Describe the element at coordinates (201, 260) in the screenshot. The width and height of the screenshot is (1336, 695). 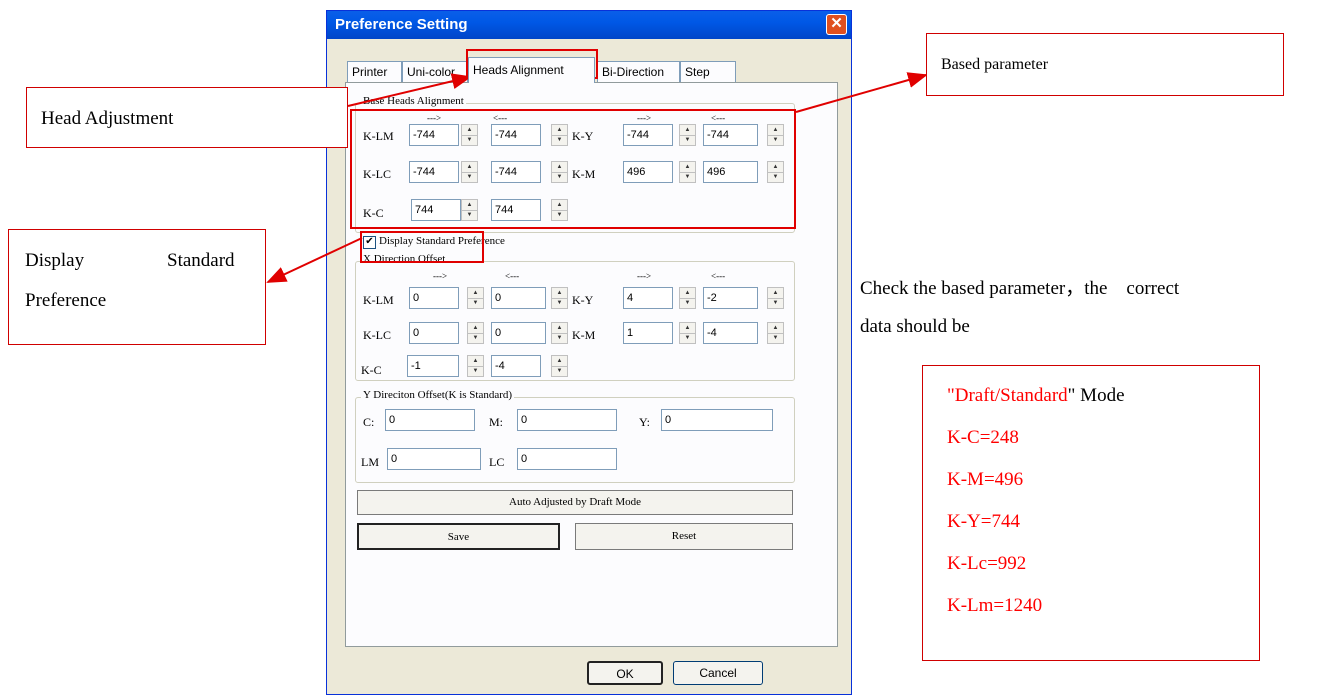
I see `note-standard-word: Standard` at that location.